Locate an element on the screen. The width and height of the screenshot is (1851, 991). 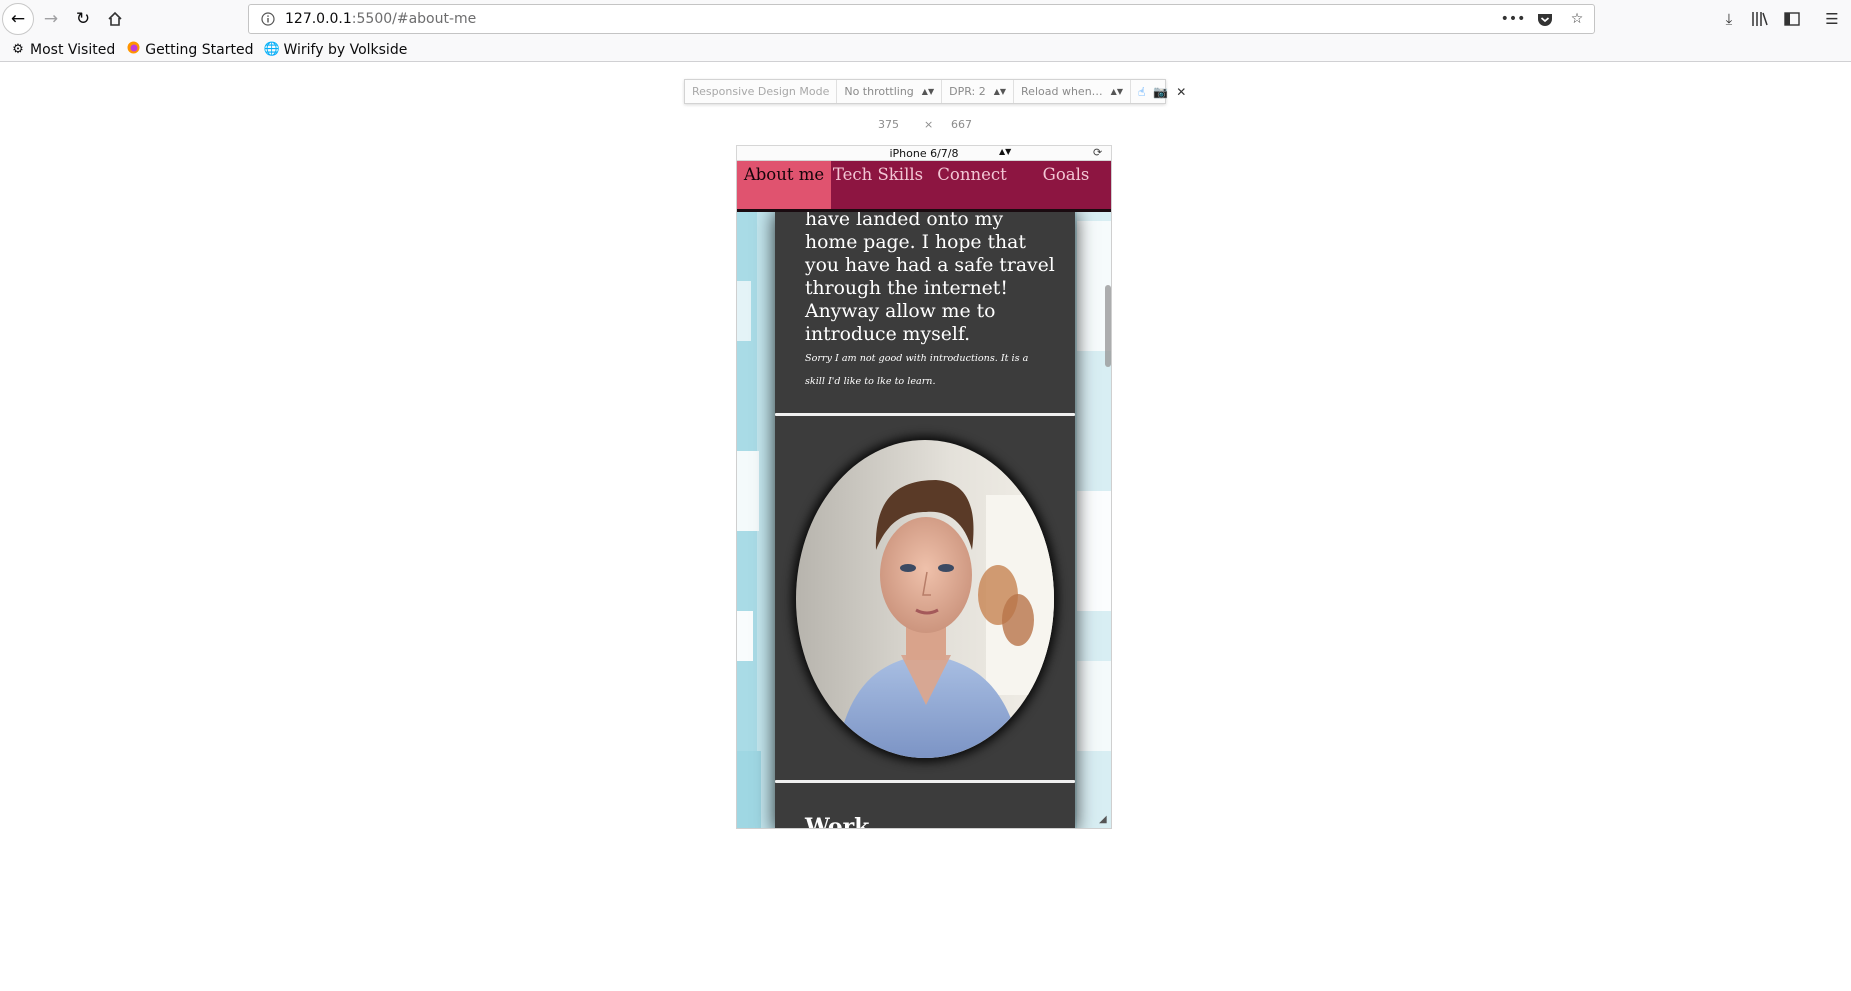
back-arrow-icon: ← is located at coordinates (18, 19).